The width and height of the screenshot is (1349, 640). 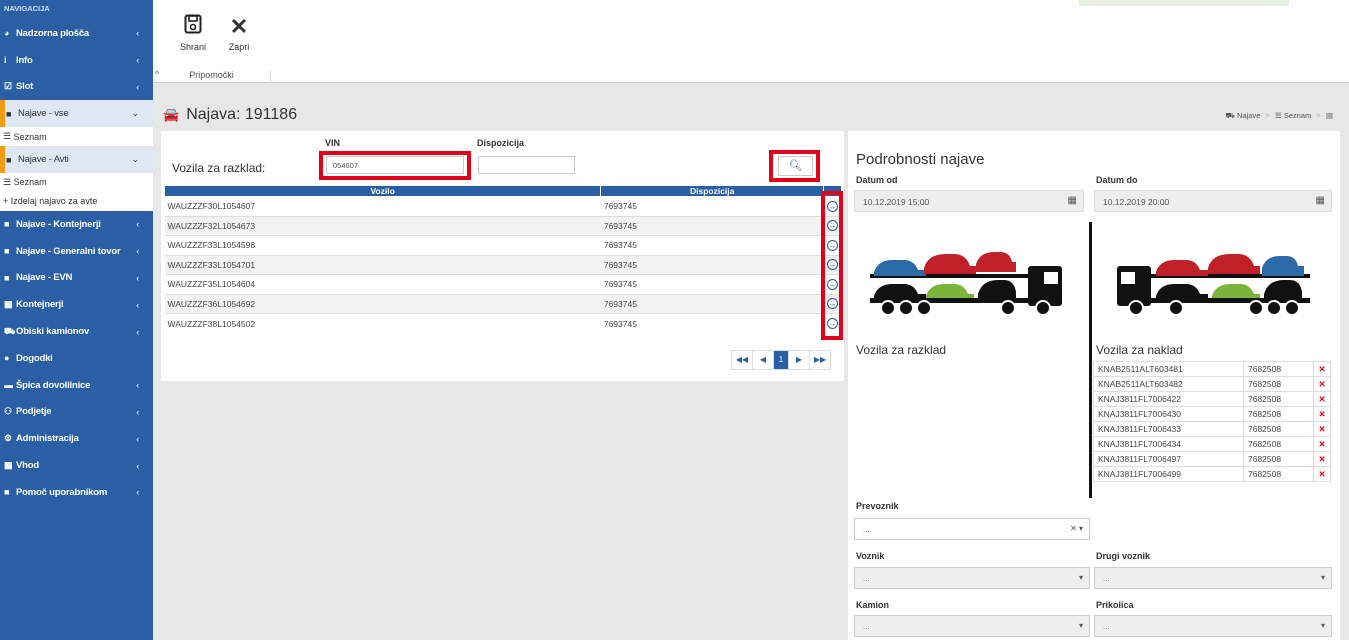 I want to click on sidebar-subitem-seznam-avti: ☰ Seznam, so click(x=76, y=182).